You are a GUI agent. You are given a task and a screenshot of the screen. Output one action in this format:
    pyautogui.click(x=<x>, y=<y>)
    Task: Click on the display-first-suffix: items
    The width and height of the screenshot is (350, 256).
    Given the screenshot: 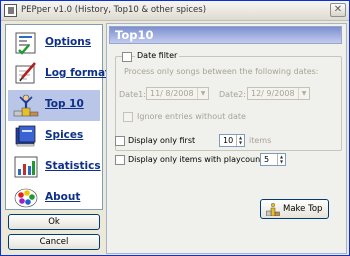 What is the action you would take?
    pyautogui.click(x=260, y=140)
    